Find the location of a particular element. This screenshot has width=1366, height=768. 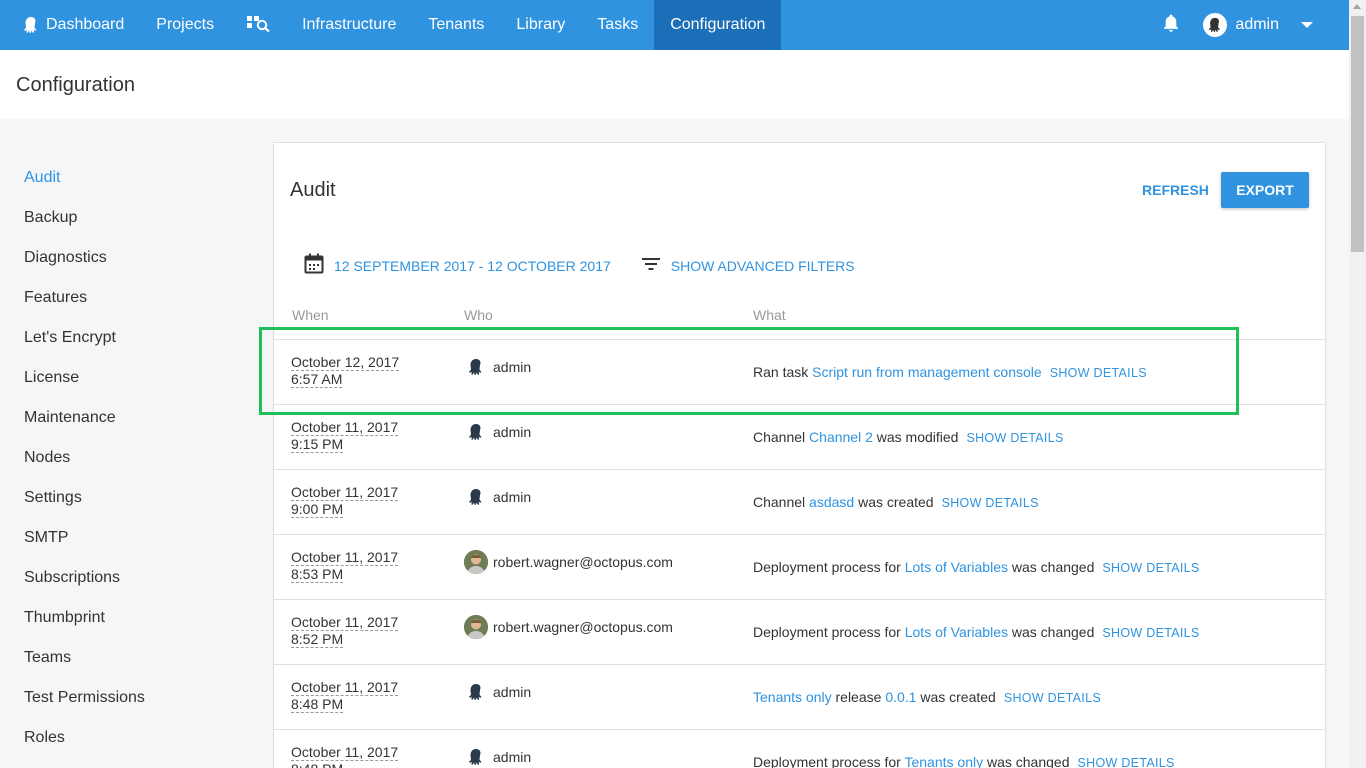

audit-time: 9:00 PM is located at coordinates (317, 509).